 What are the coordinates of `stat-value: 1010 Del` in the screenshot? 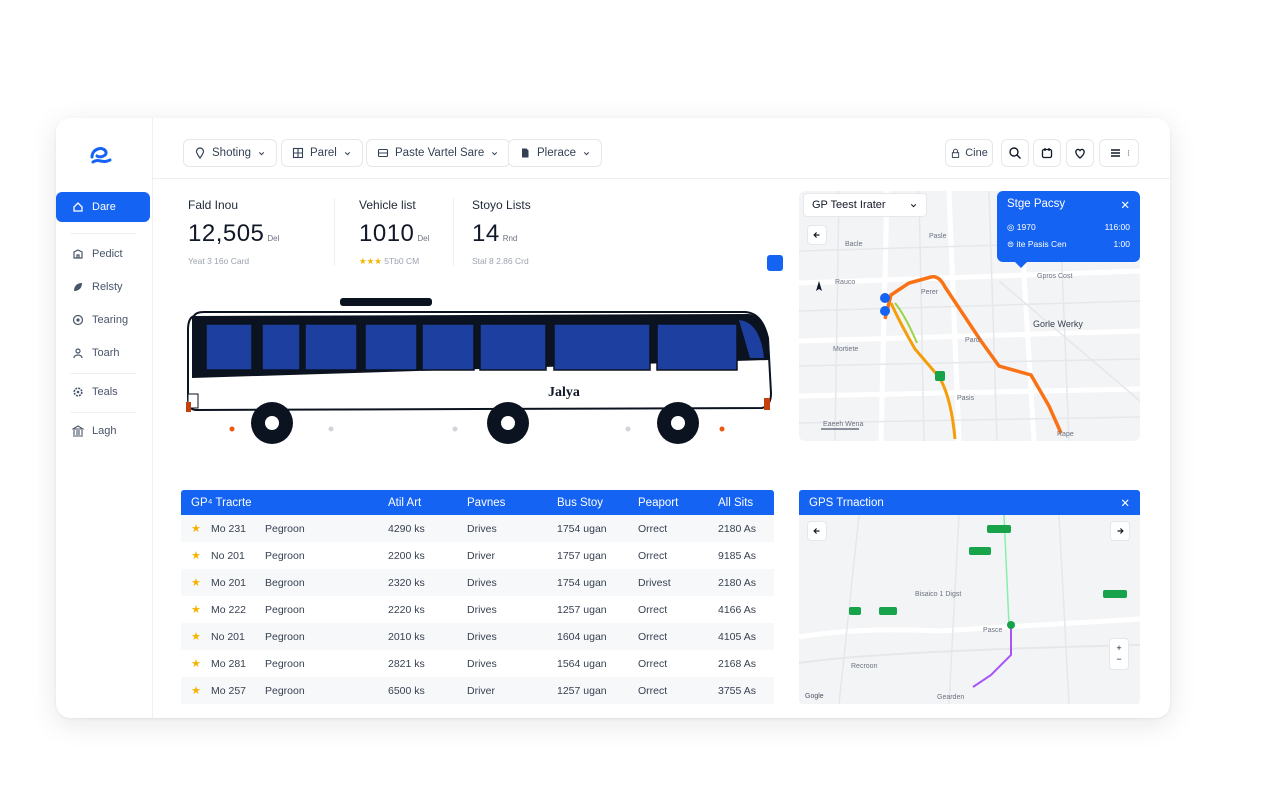 It's located at (394, 234).